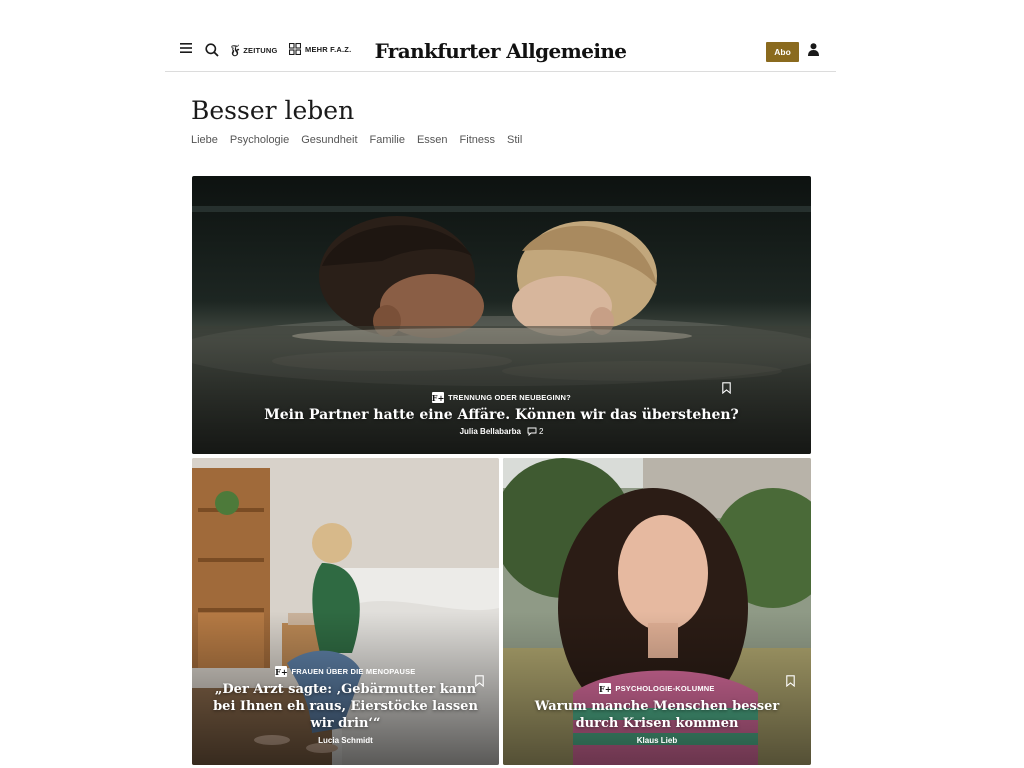  I want to click on article-meta: Lucia Schmidt, so click(345, 740).